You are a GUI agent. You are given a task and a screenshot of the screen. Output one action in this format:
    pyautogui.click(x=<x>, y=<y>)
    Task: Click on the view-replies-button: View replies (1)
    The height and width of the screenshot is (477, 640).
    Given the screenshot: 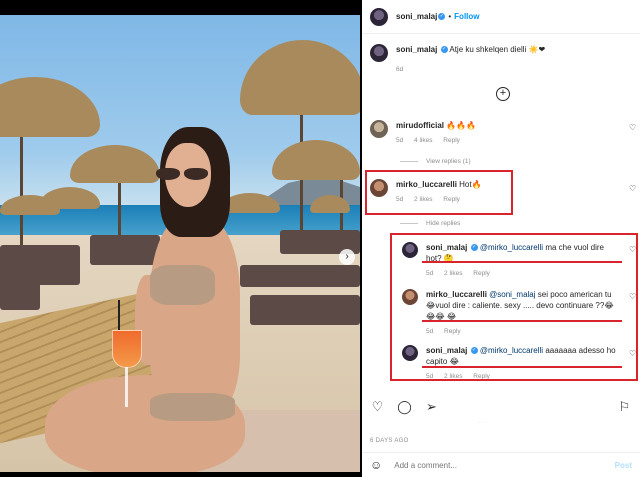 What is the action you would take?
    pyautogui.click(x=435, y=161)
    